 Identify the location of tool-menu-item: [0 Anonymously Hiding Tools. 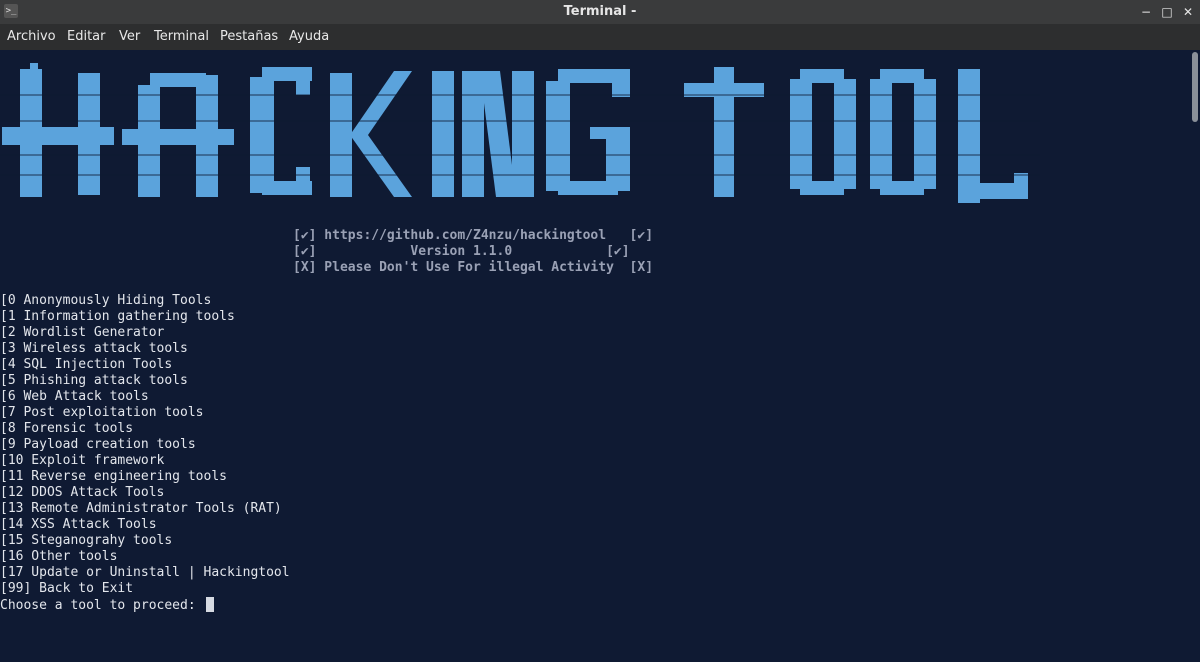
(106, 300).